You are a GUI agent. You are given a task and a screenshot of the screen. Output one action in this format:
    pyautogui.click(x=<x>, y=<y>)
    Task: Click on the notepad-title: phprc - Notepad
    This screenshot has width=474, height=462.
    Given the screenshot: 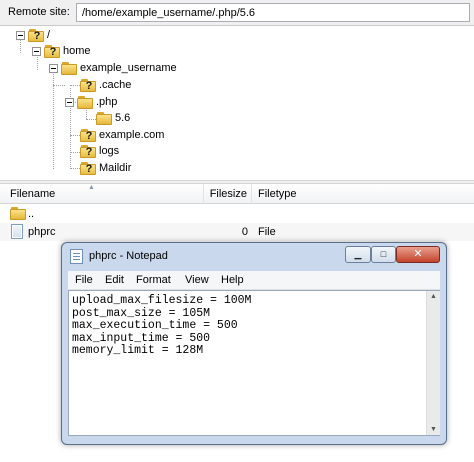 What is the action you would take?
    pyautogui.click(x=128, y=256)
    